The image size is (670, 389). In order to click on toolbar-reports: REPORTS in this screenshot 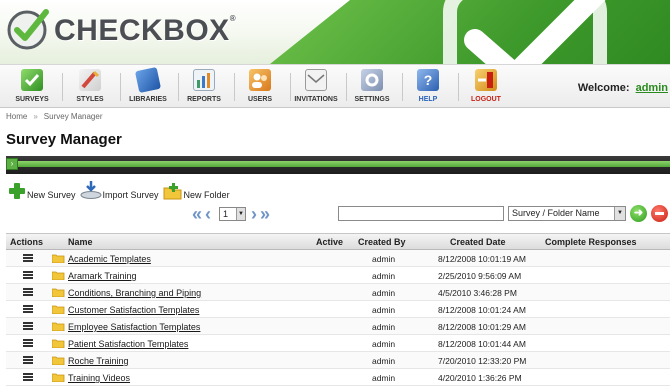, I will do `click(204, 86)`.